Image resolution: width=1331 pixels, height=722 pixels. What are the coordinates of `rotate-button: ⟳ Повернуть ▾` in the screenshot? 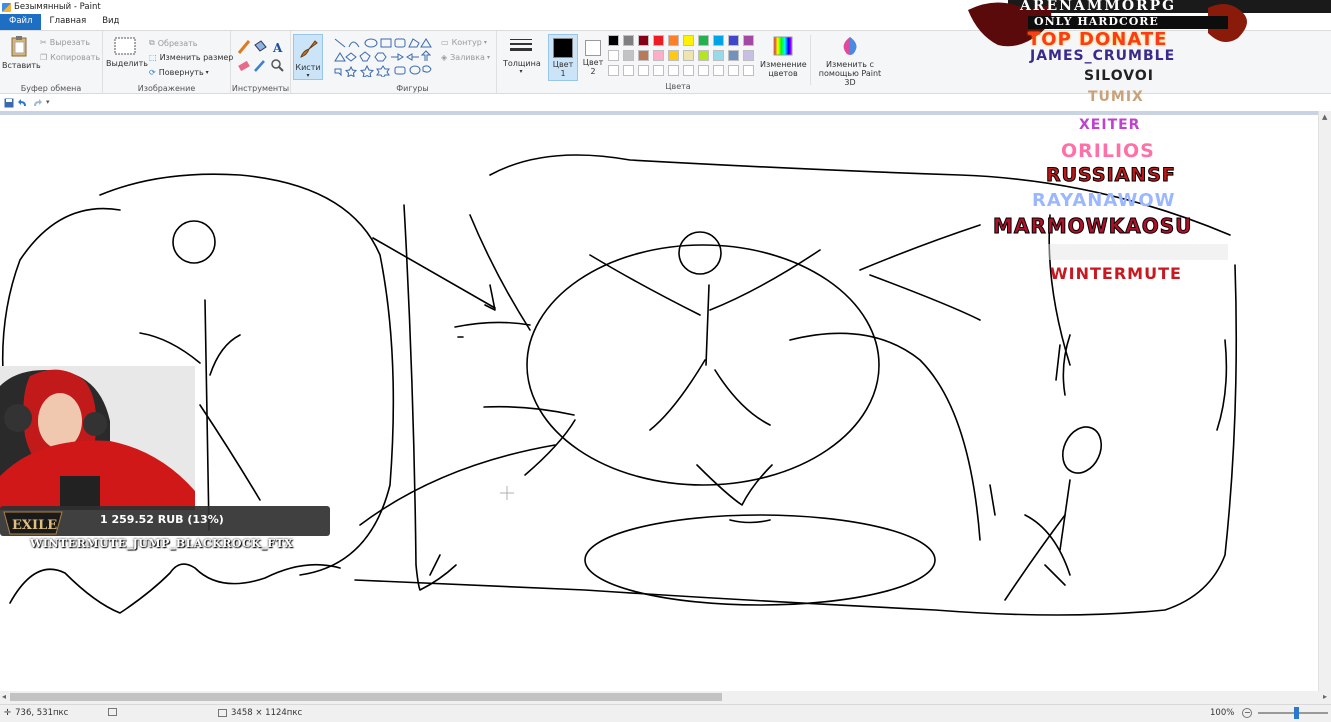 It's located at (179, 72).